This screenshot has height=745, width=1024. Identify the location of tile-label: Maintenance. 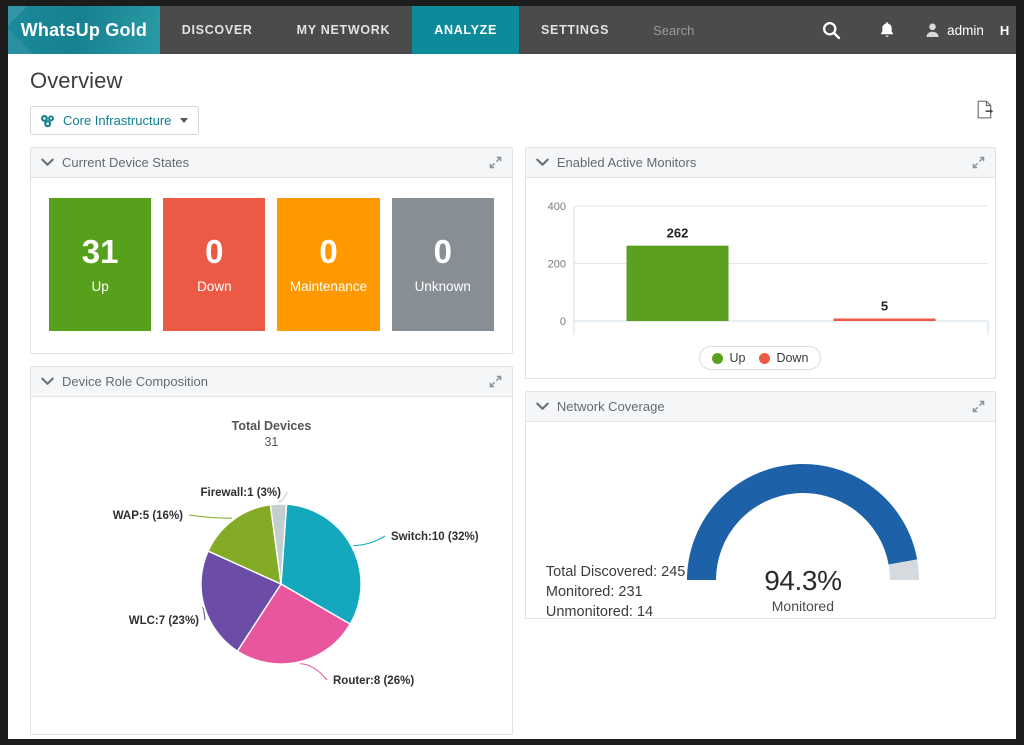
(328, 286).